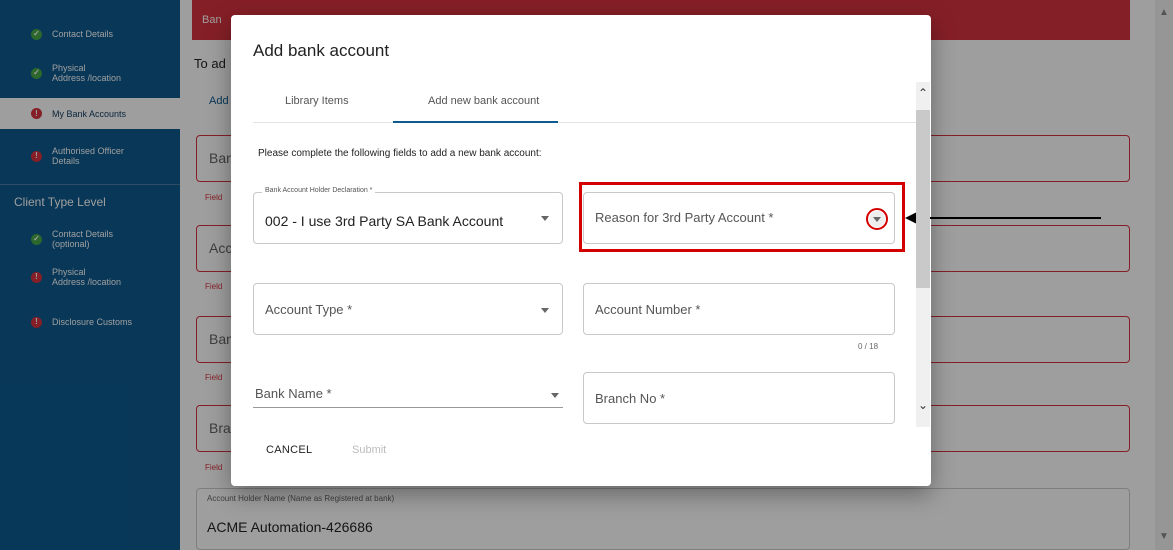 This screenshot has height=550, width=1173. What do you see at coordinates (742, 217) in the screenshot?
I see `annotation-highlight-box` at bounding box center [742, 217].